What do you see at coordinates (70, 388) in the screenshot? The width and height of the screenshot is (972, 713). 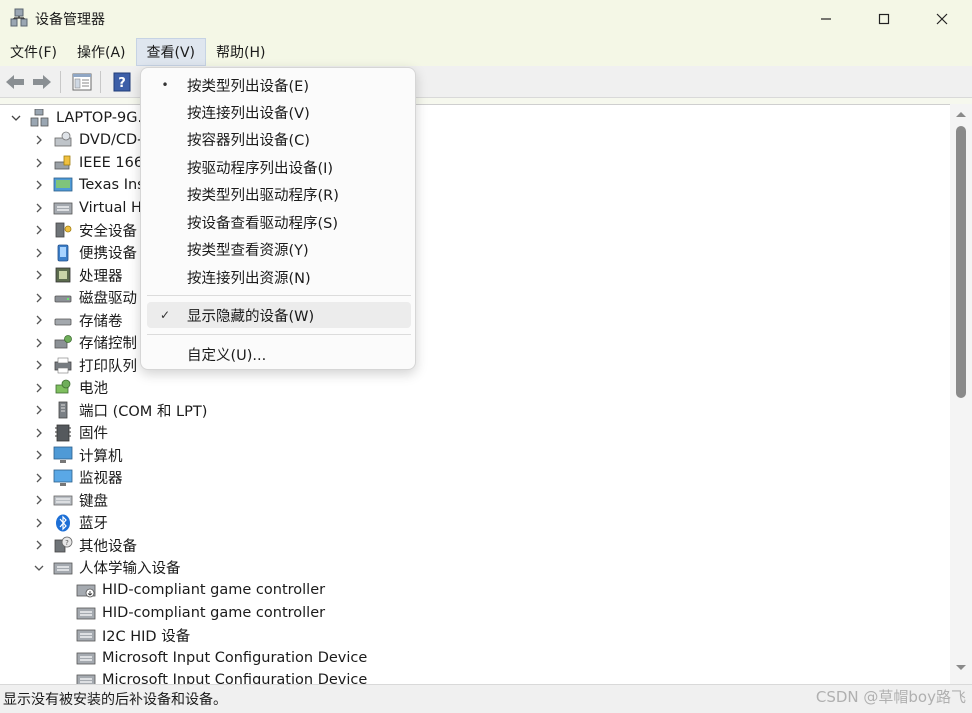 I see `tree-category: 电池` at bounding box center [70, 388].